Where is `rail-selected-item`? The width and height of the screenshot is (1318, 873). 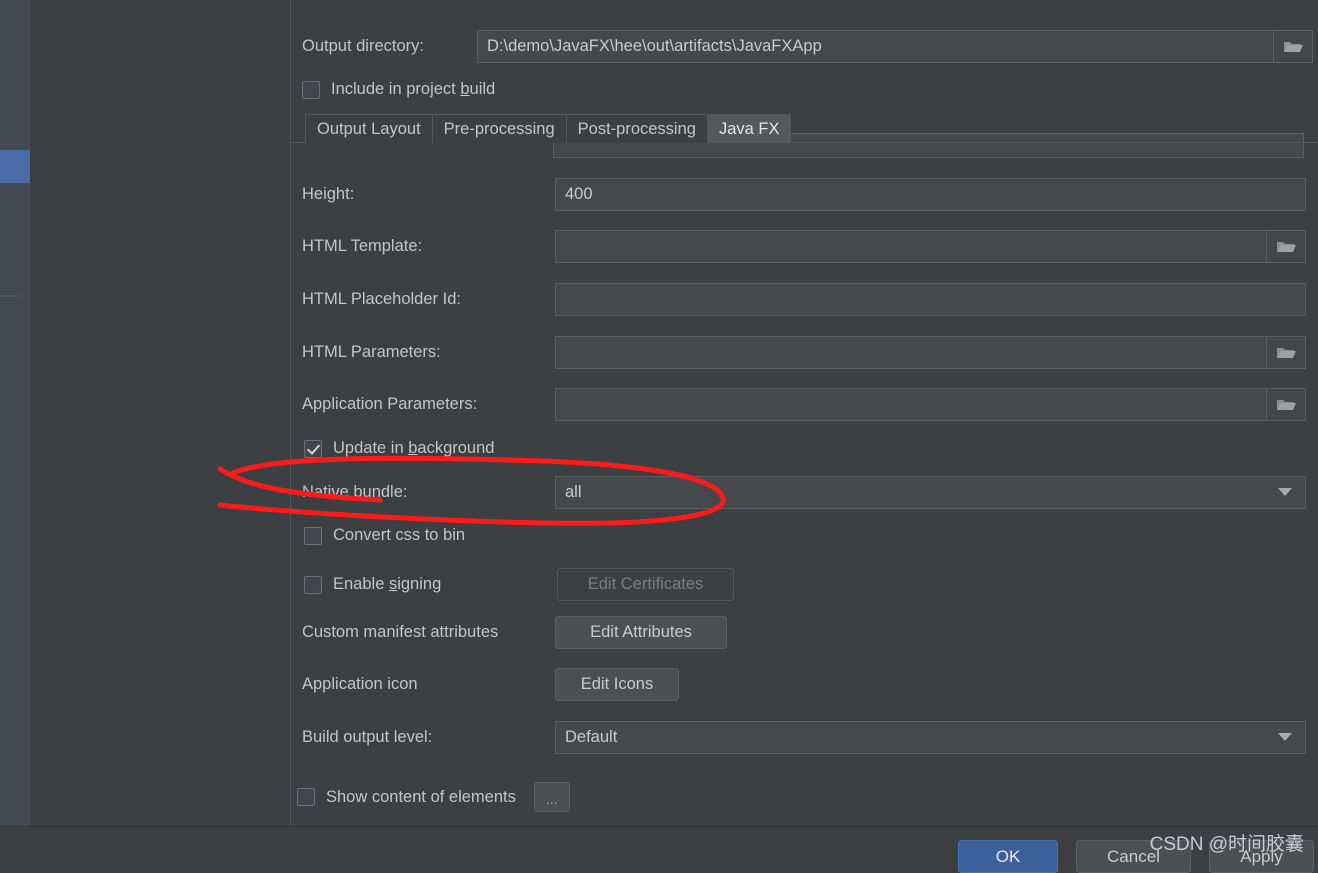 rail-selected-item is located at coordinates (15, 166).